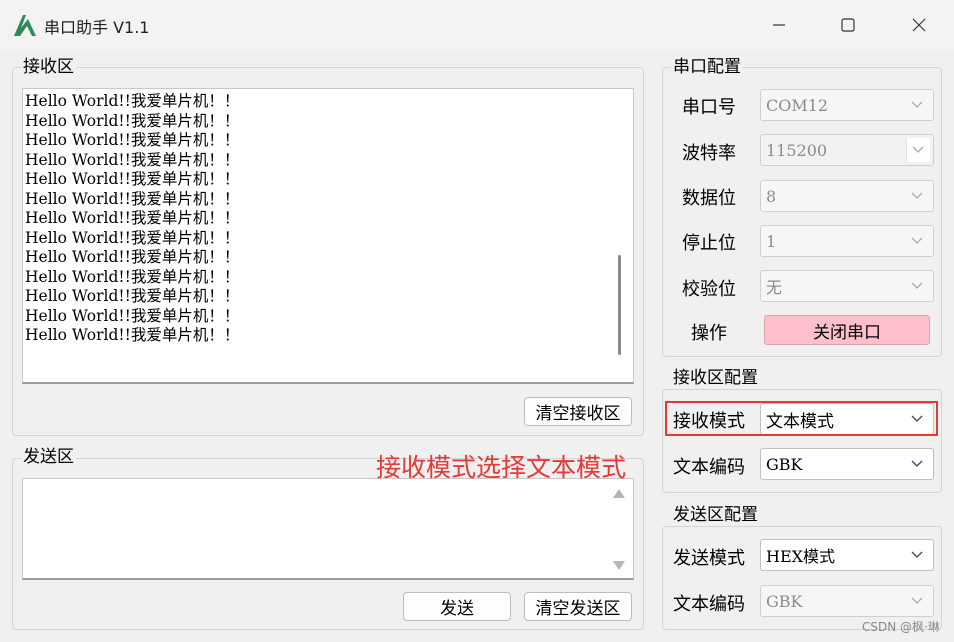 Image resolution: width=954 pixels, height=642 pixels. What do you see at coordinates (847, 241) in the screenshot?
I see `stopbits-select: 1` at bounding box center [847, 241].